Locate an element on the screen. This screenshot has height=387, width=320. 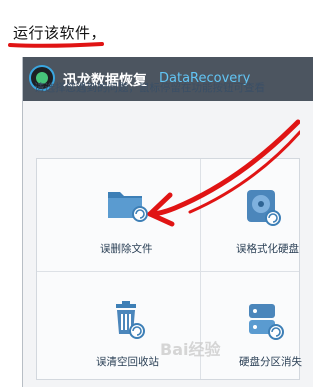
baidu-watermark: Bai经验 is located at coordinates (190, 349).